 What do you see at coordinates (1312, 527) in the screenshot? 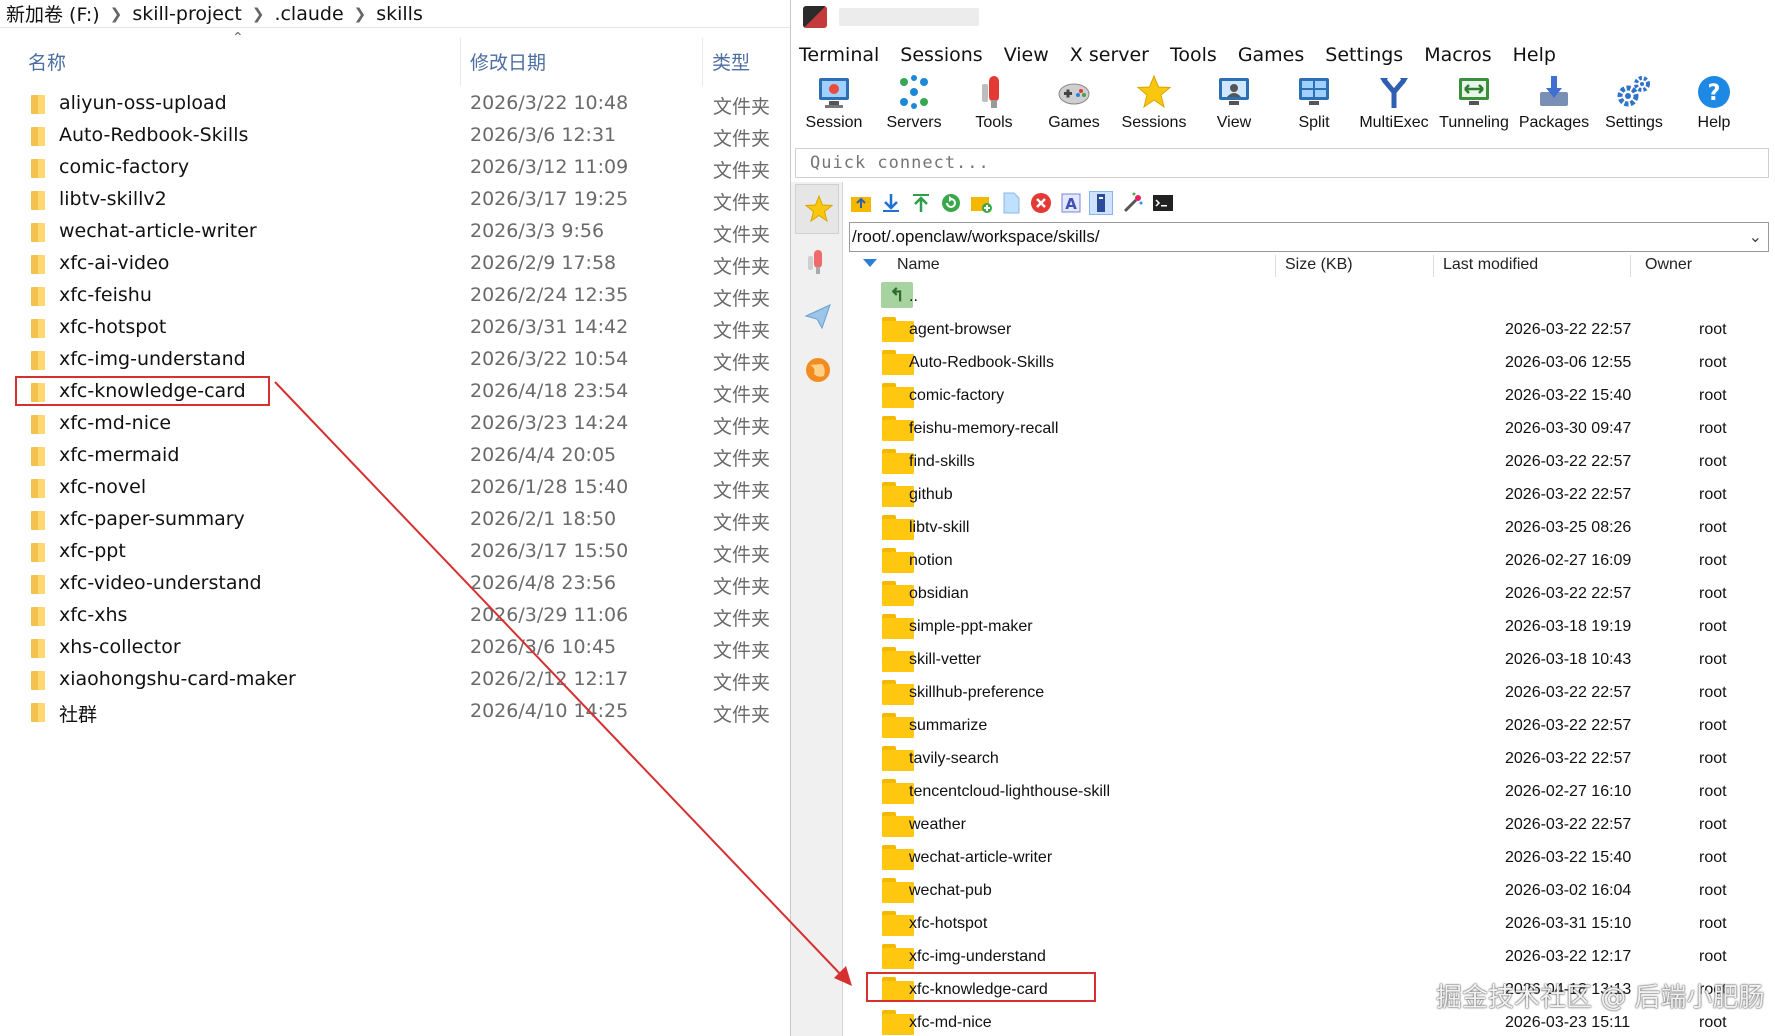
I see `sftp-row: libtv-skill 2026-03-25 08:26 root` at bounding box center [1312, 527].